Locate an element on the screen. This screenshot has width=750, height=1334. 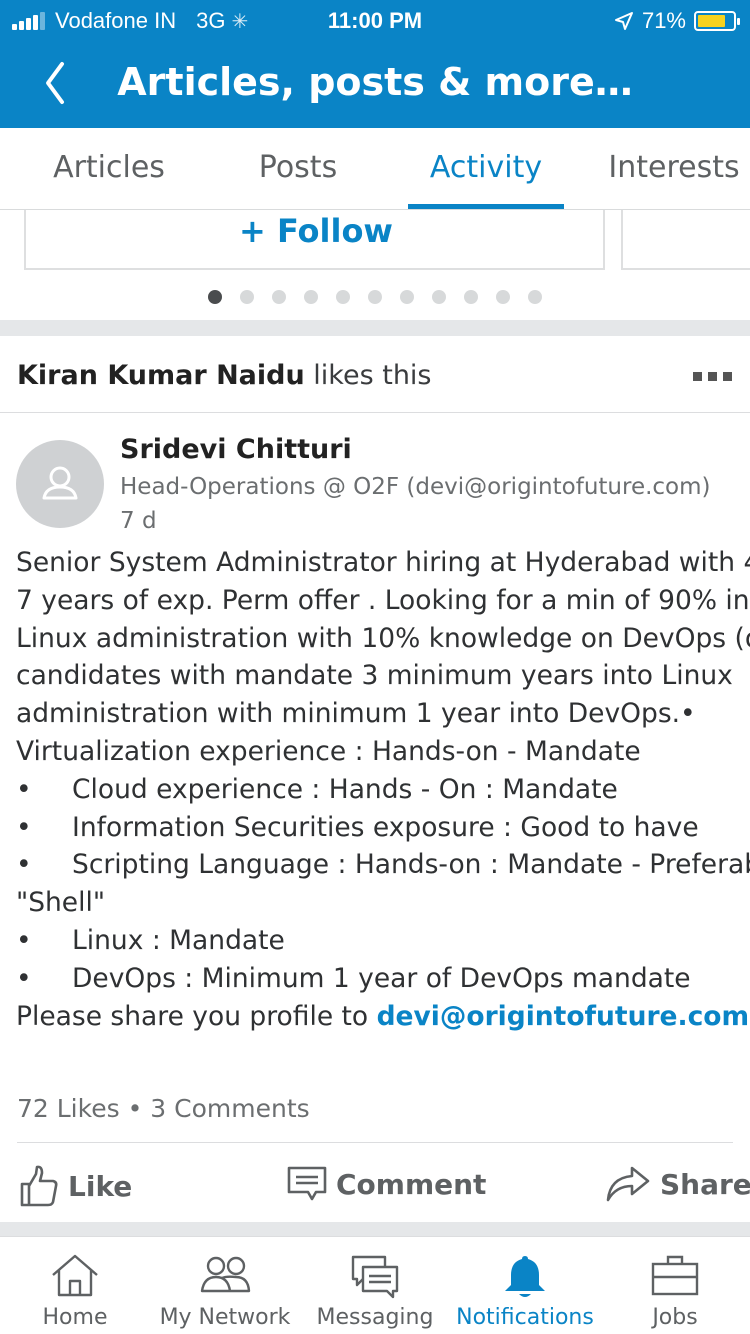
closing-text: Please share you profile to is located at coordinates (196, 1016).